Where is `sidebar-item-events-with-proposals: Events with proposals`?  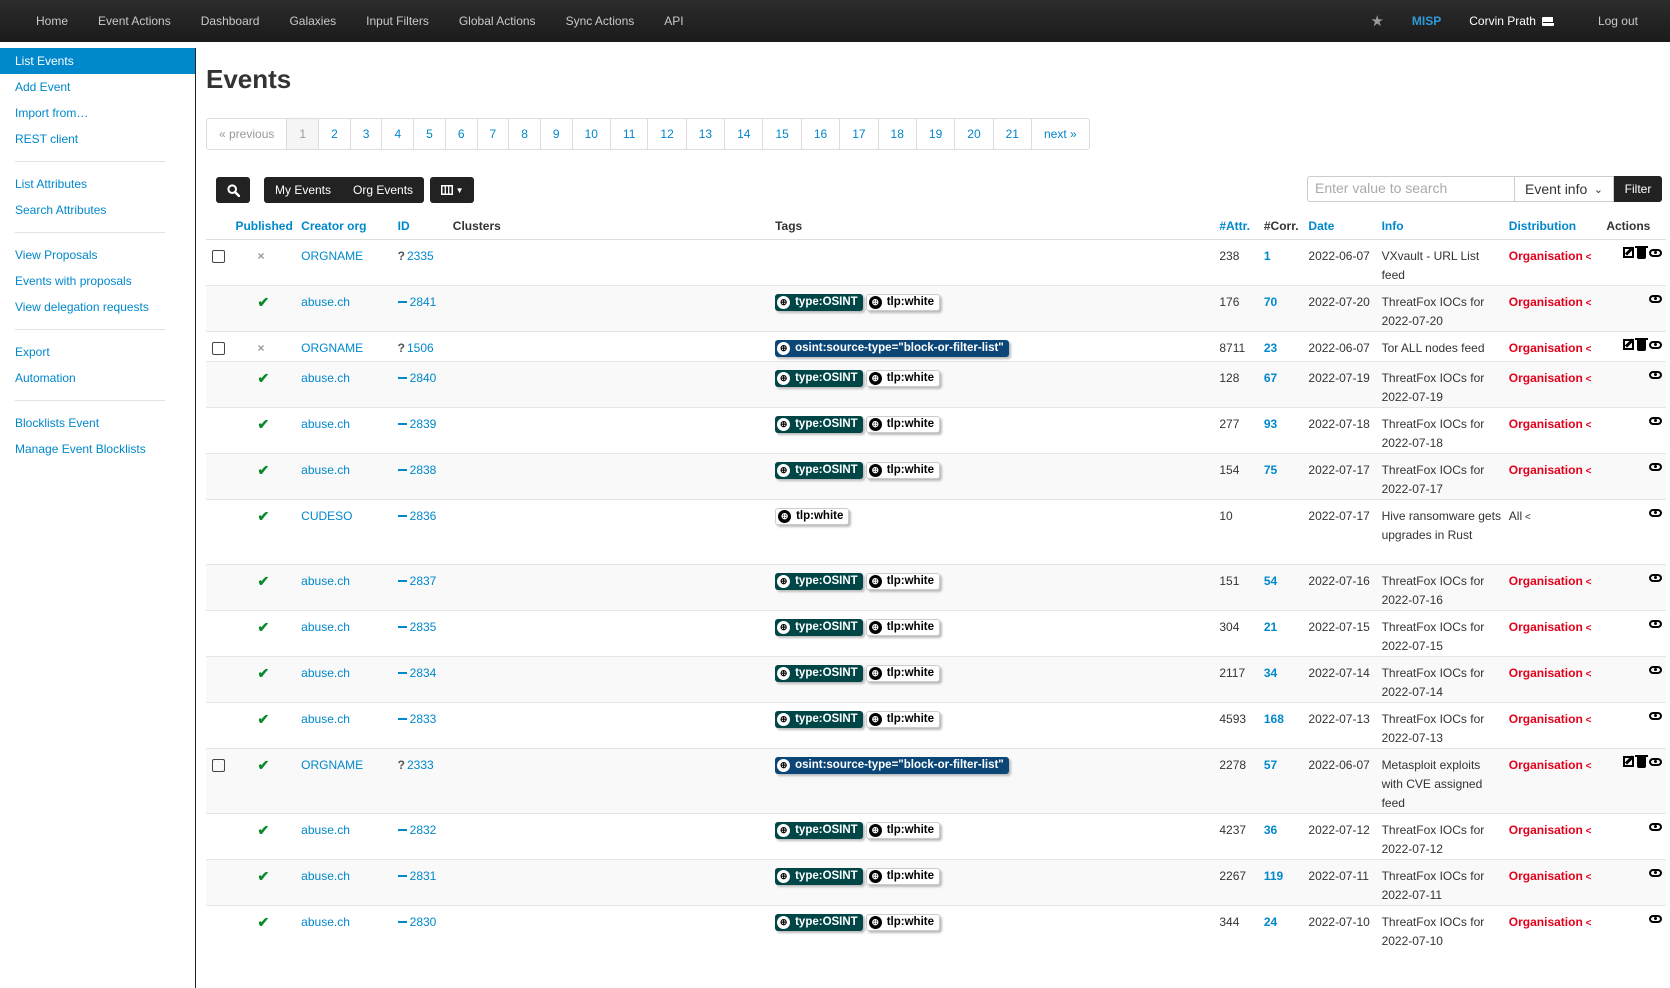
sidebar-item-events-with-proposals: Events with proposals is located at coordinates (97, 281).